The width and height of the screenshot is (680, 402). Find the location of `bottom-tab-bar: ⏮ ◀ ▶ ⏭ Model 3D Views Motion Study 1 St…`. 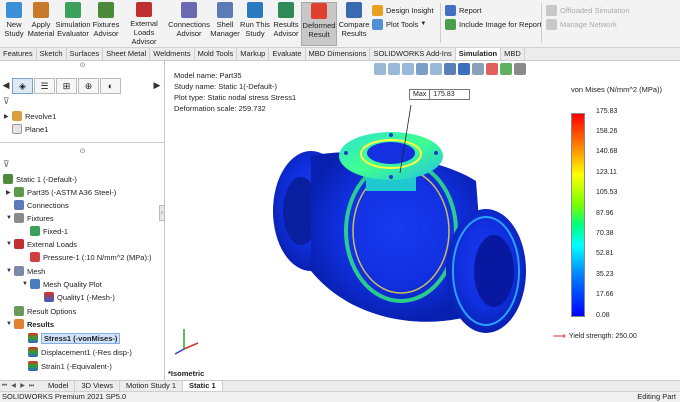

bottom-tab-bar: ⏮ ◀ ▶ ⏭ Model 3D Views Motion Study 1 St… is located at coordinates (340, 385).